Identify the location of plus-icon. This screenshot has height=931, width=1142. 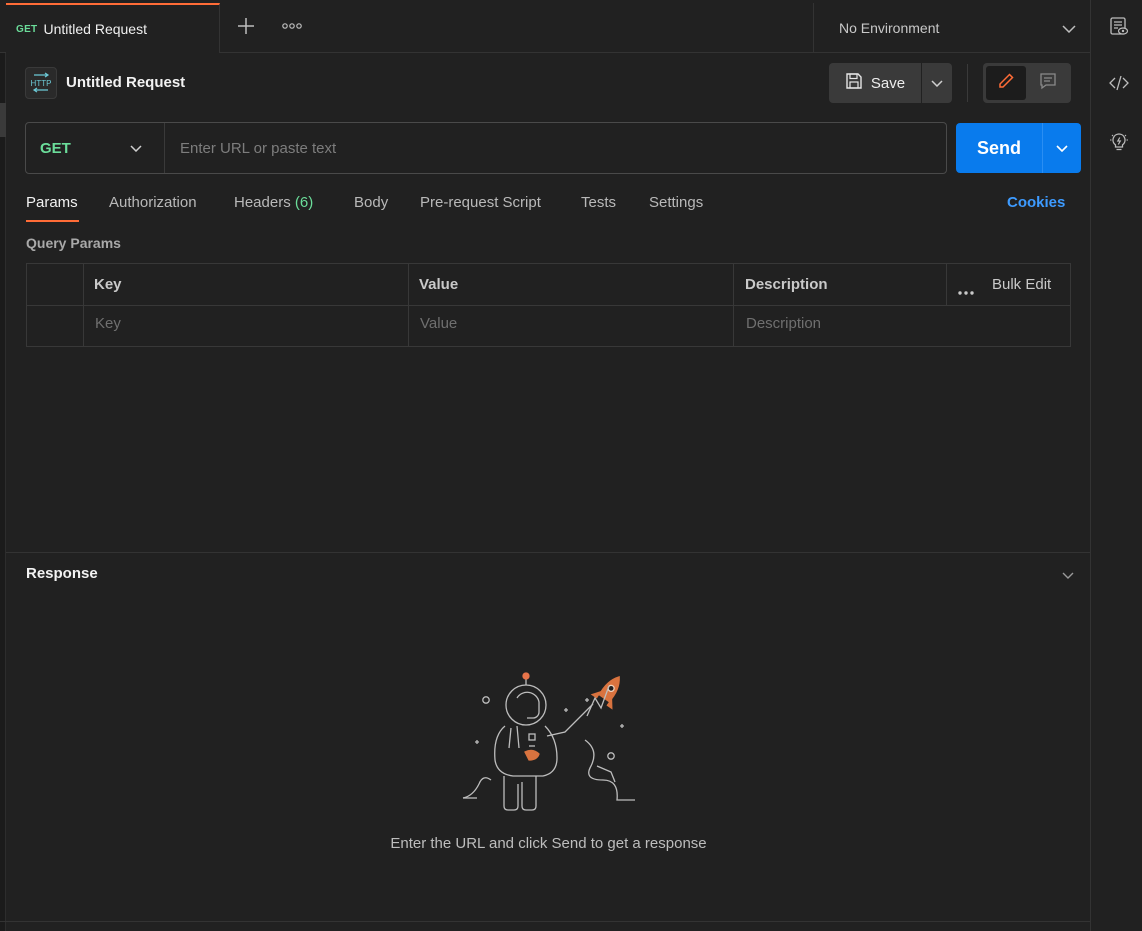
(246, 26).